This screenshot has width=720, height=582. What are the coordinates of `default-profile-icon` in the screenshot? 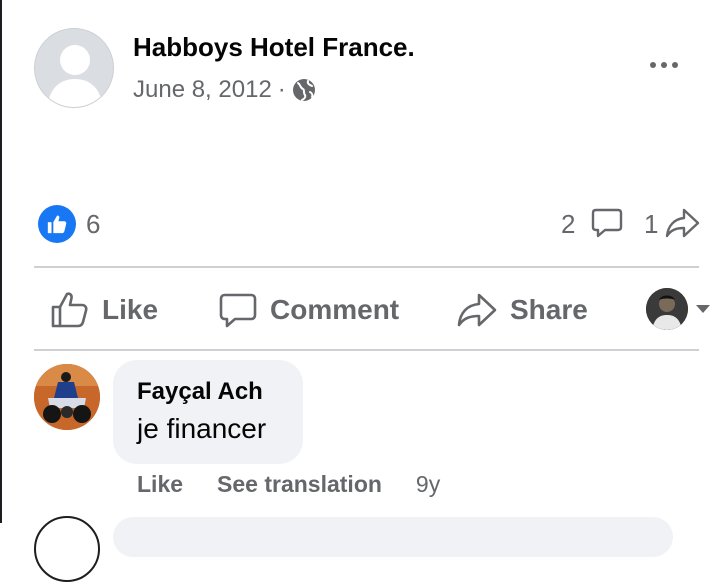 It's located at (75, 76).